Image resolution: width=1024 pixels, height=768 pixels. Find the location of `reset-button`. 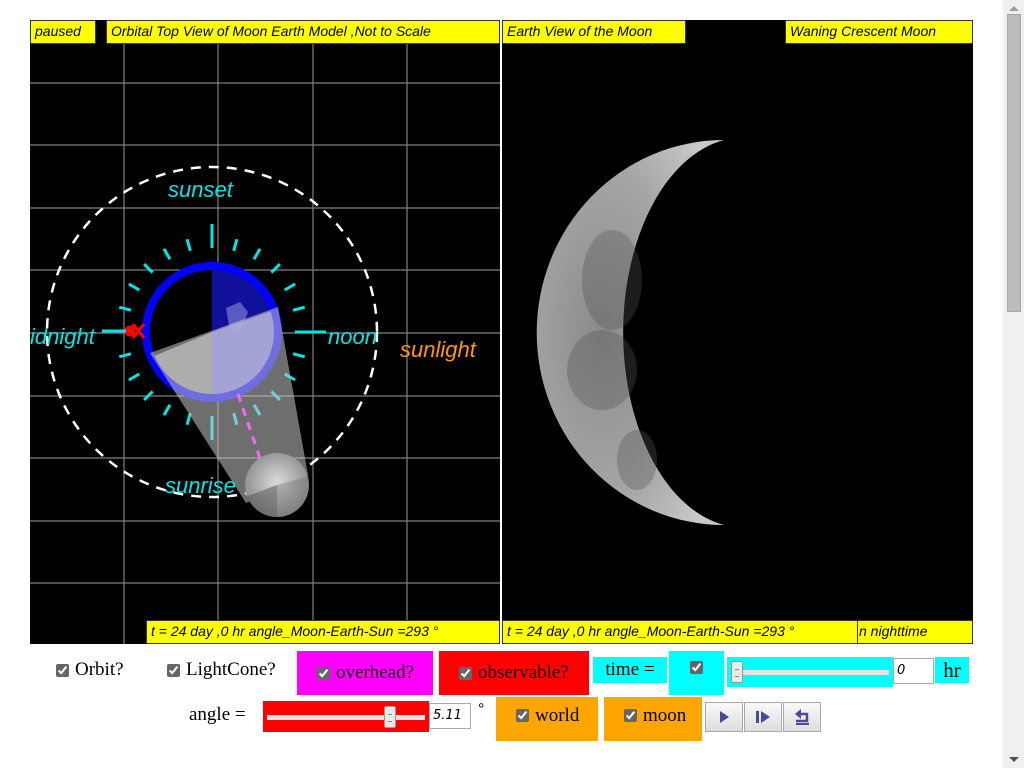

reset-button is located at coordinates (802, 717).